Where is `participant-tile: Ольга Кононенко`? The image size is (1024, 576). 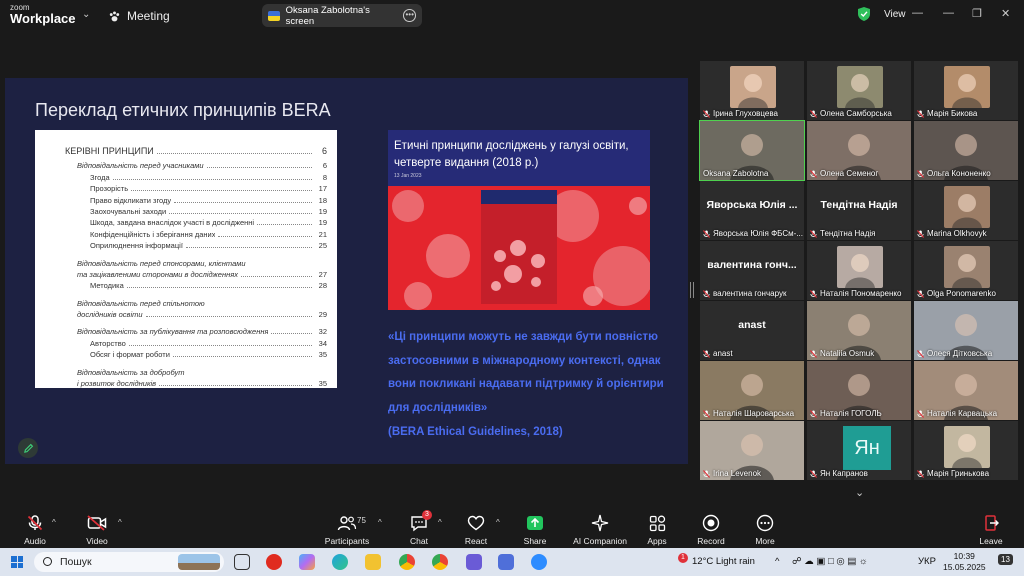 participant-tile: Ольга Кононенко is located at coordinates (966, 150).